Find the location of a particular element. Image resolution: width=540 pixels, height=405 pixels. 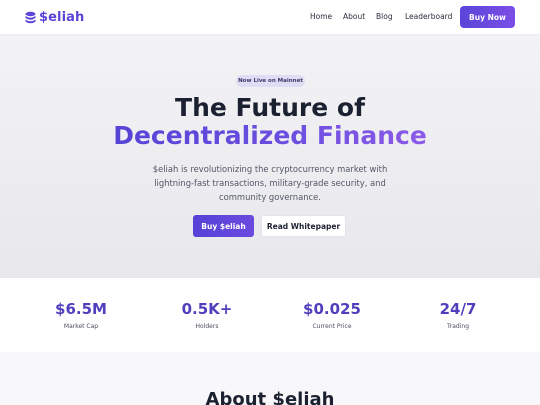

stat-value: $0.025 is located at coordinates (332, 309).